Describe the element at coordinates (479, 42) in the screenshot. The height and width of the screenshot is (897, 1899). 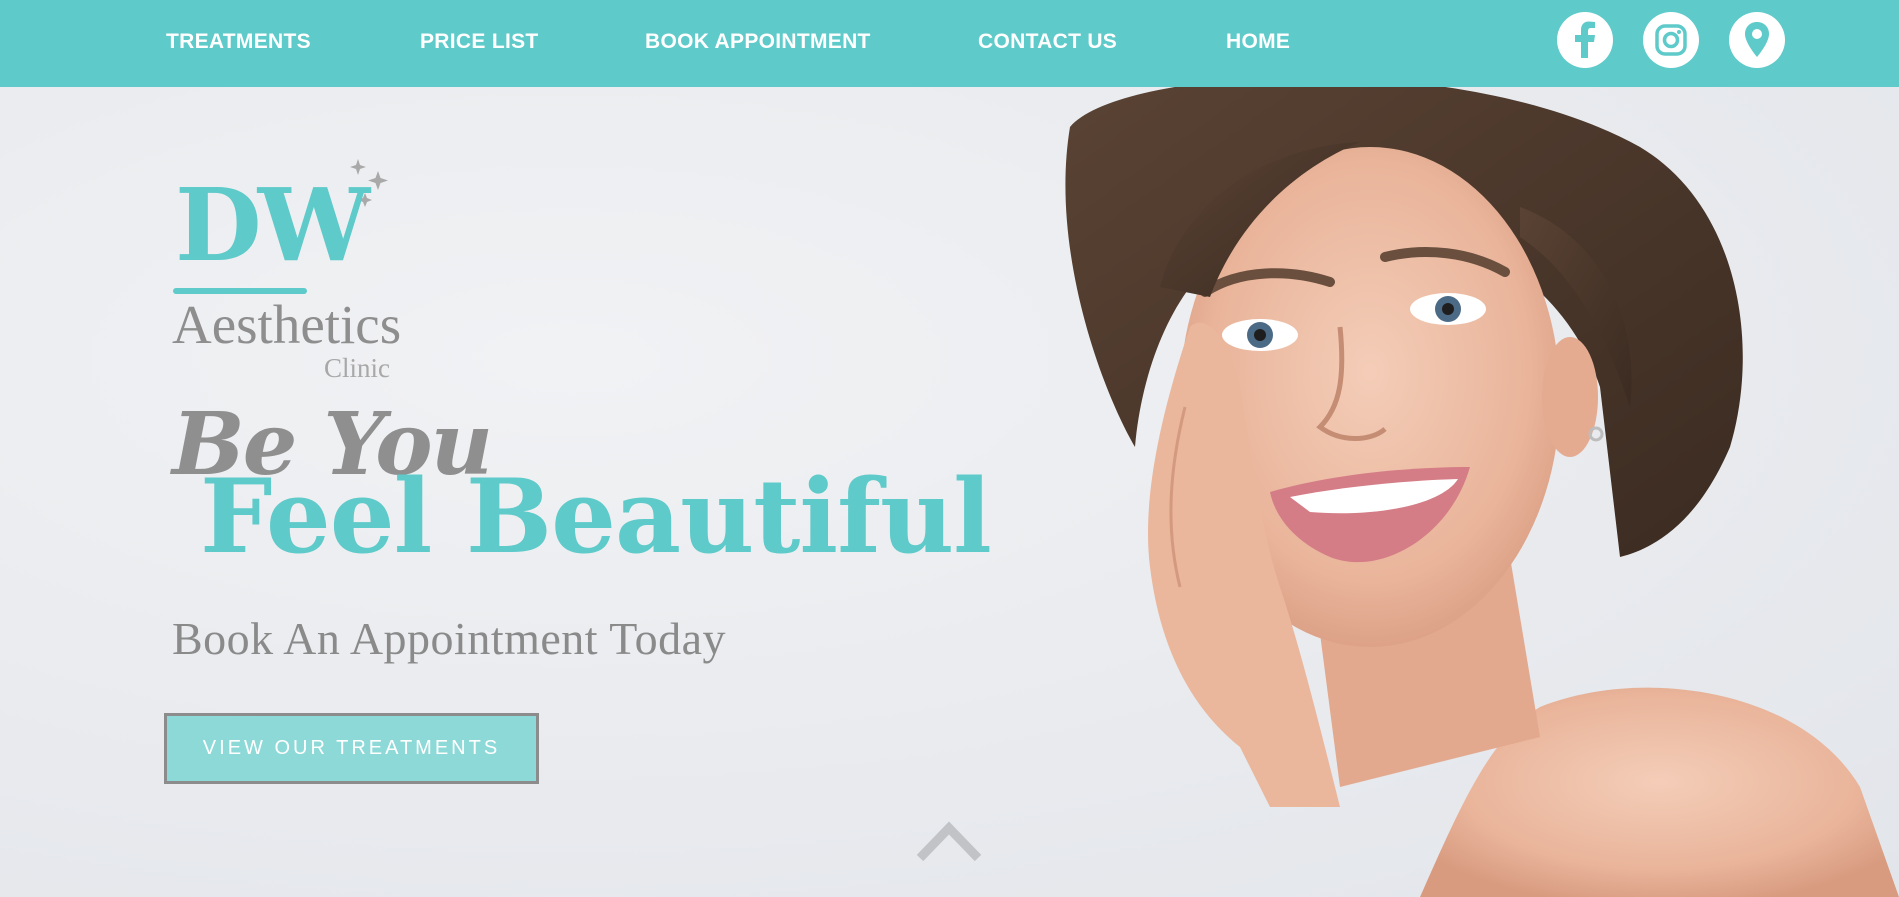
I see `nav-price-list-link: PRICE LIST` at that location.